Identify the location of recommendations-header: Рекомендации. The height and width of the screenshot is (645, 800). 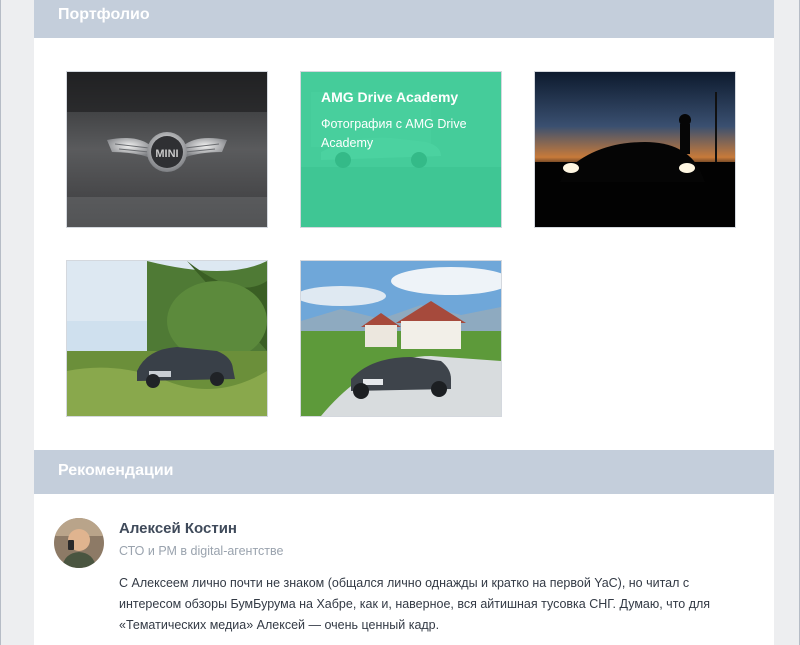
(404, 472).